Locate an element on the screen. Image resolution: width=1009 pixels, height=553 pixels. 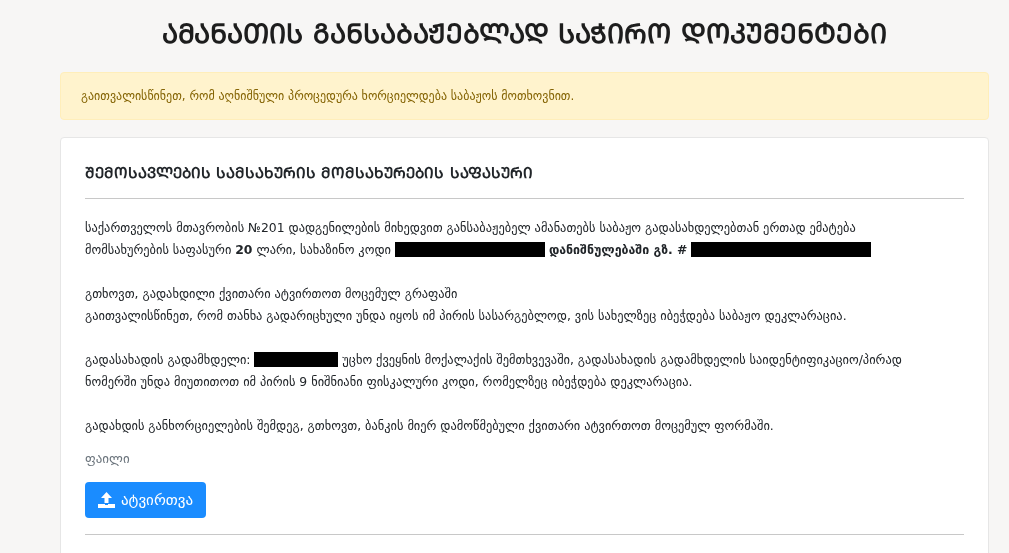
alert-message: გაითვალისწინეთ, რომ აღნიშნული პროცედურა ხორციელდება საბაჟოს მოთხოვნით. is located at coordinates (524, 96).